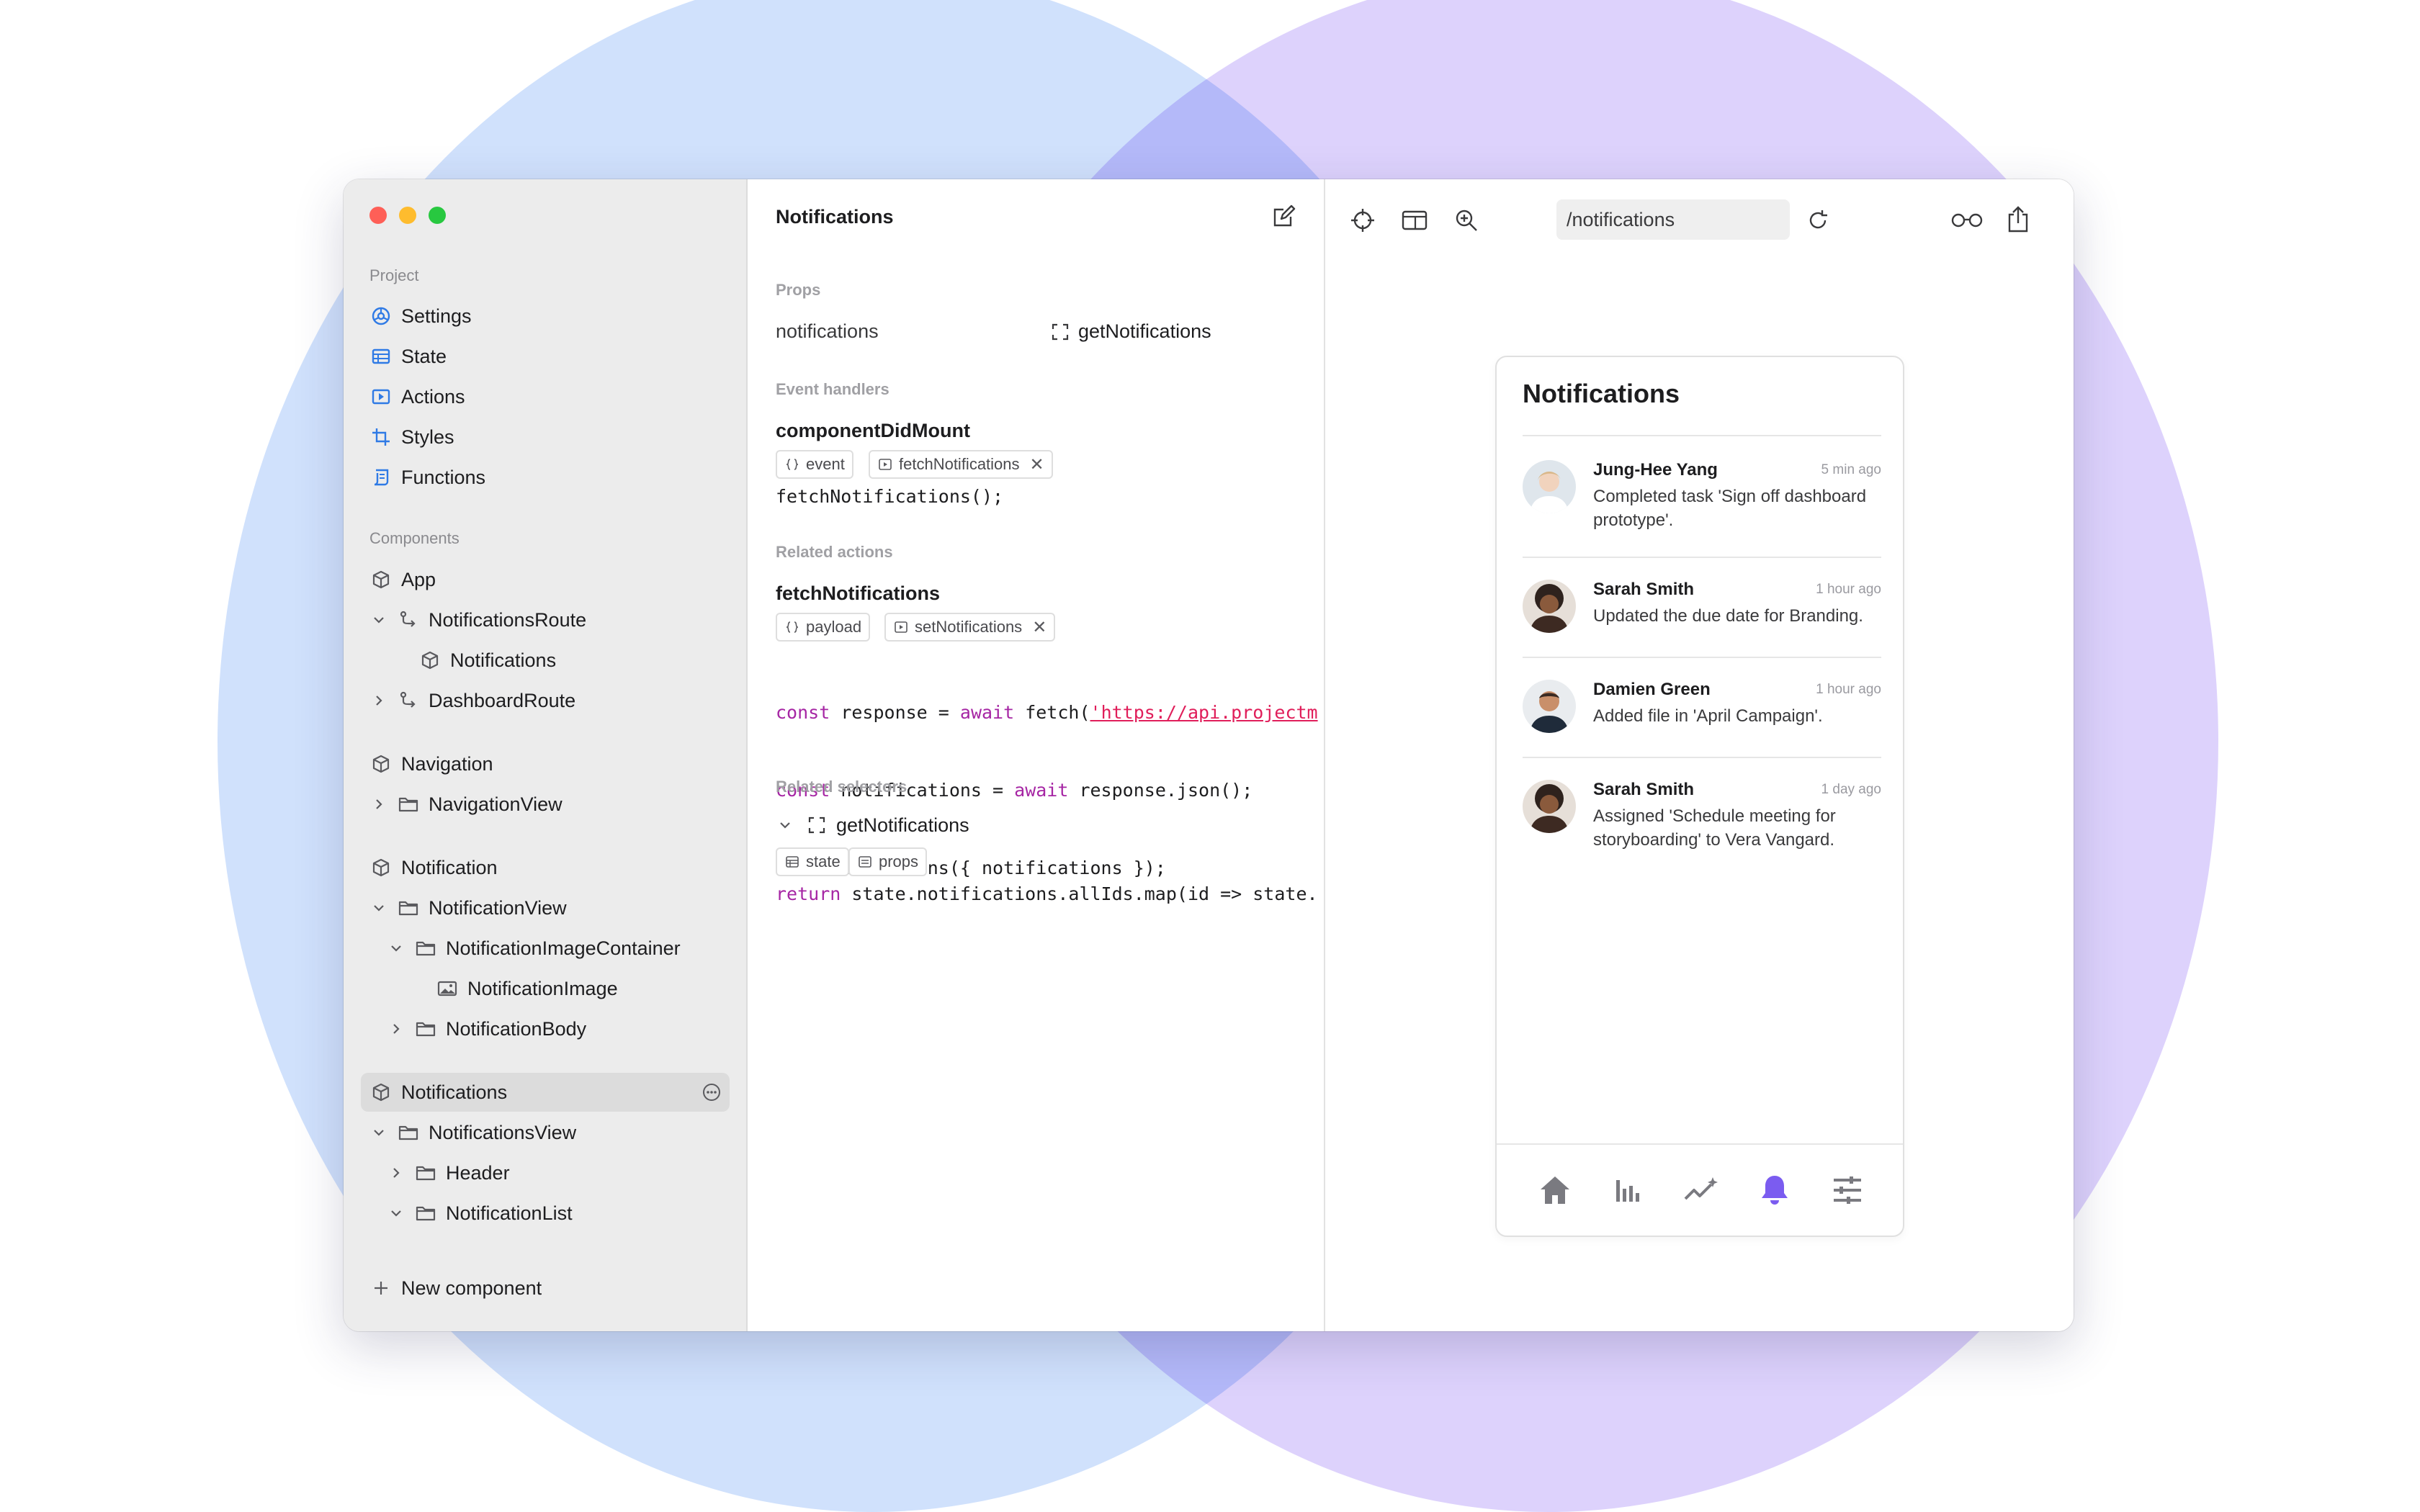  I want to click on url-input: /notifications, so click(1673, 219).